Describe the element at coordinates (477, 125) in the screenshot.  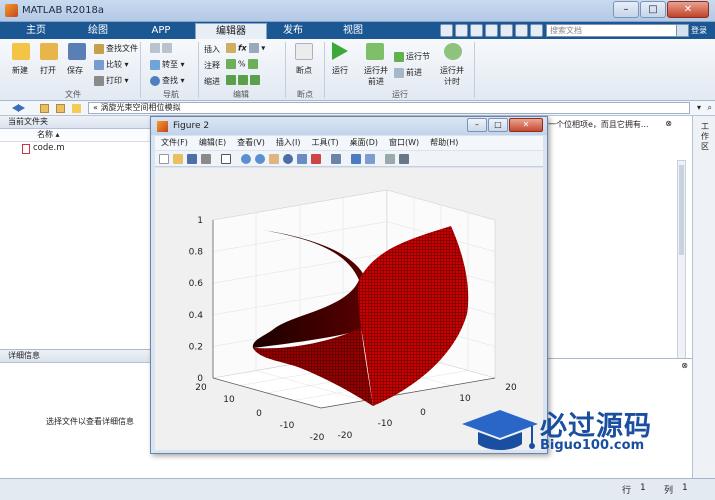
I see `figure-minimize-button: –` at that location.